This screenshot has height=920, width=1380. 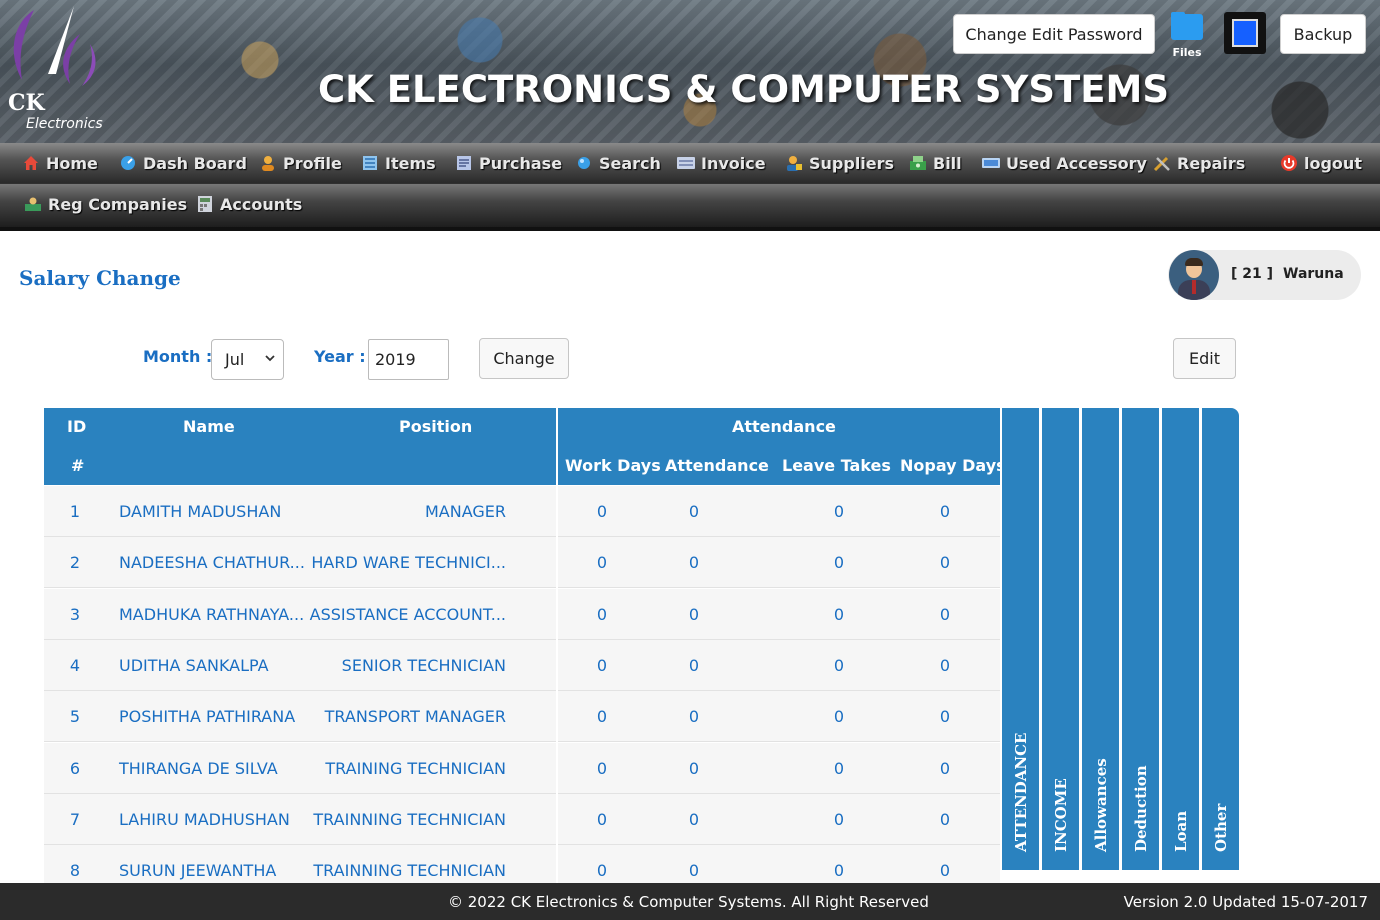 I want to click on nav-used-accessory: Used Accessory, so click(x=1064, y=163).